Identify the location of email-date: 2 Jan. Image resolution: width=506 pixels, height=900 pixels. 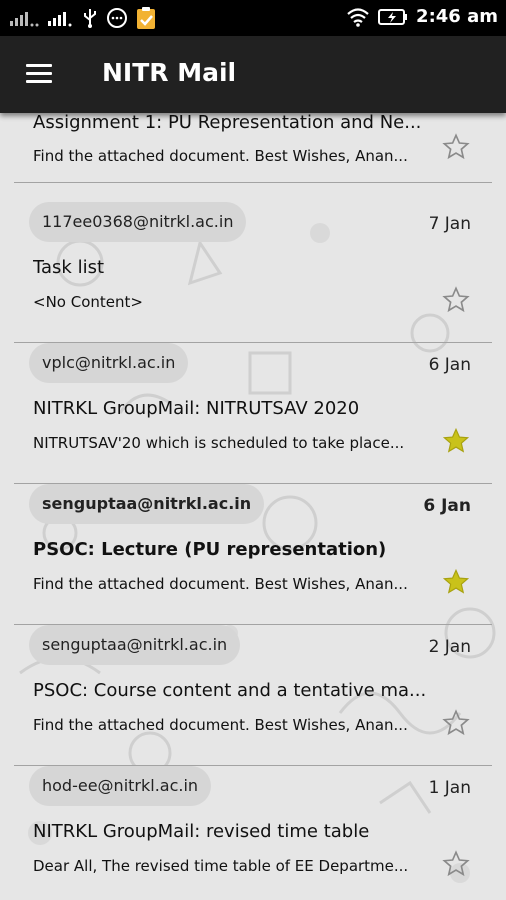
(449, 647).